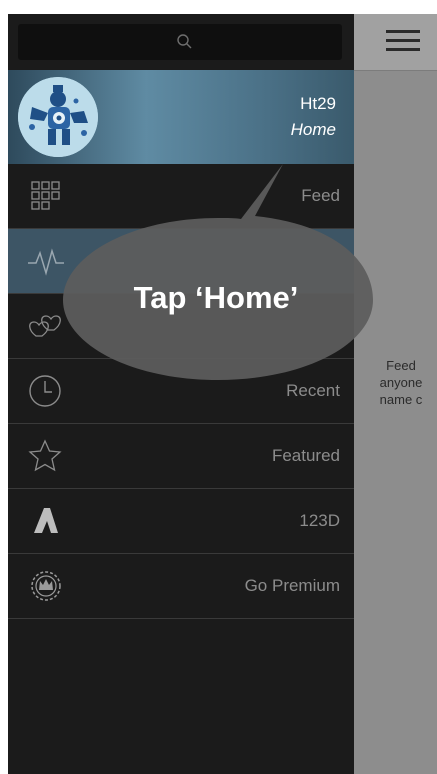 This screenshot has width=437, height=774. What do you see at coordinates (292, 585) in the screenshot?
I see `menu-label-go-premium: Go Premium` at bounding box center [292, 585].